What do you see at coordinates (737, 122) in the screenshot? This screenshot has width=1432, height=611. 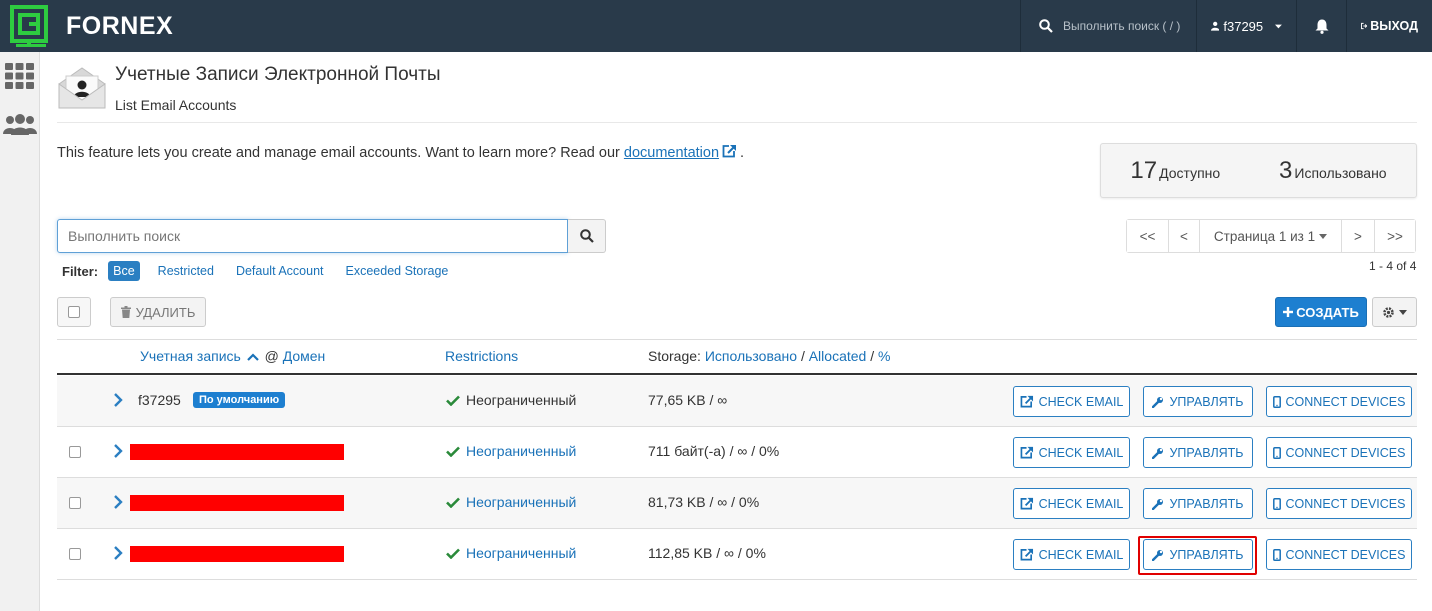 I see `header-divider` at bounding box center [737, 122].